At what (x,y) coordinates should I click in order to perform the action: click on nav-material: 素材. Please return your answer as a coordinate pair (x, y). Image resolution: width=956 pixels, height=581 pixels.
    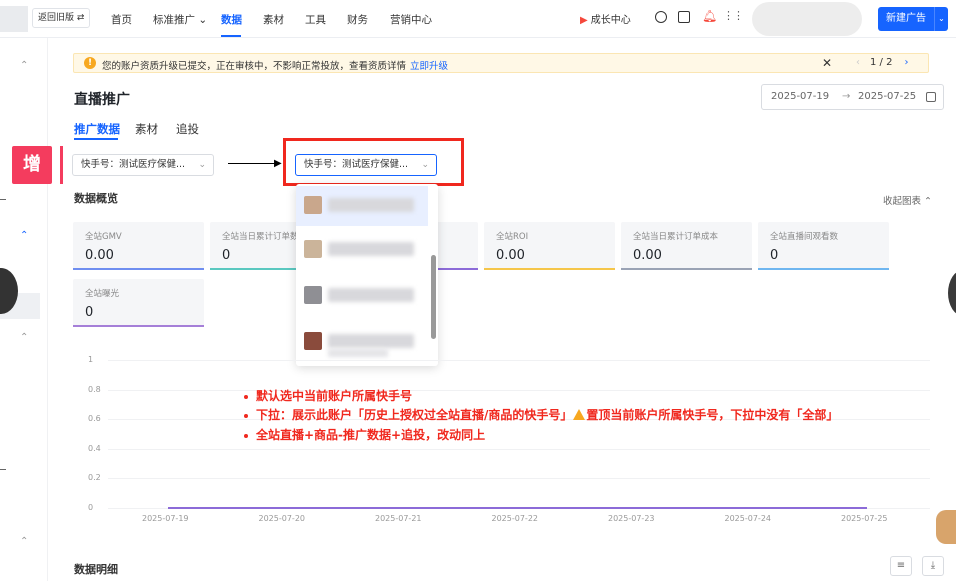
    Looking at the image, I should click on (273, 19).